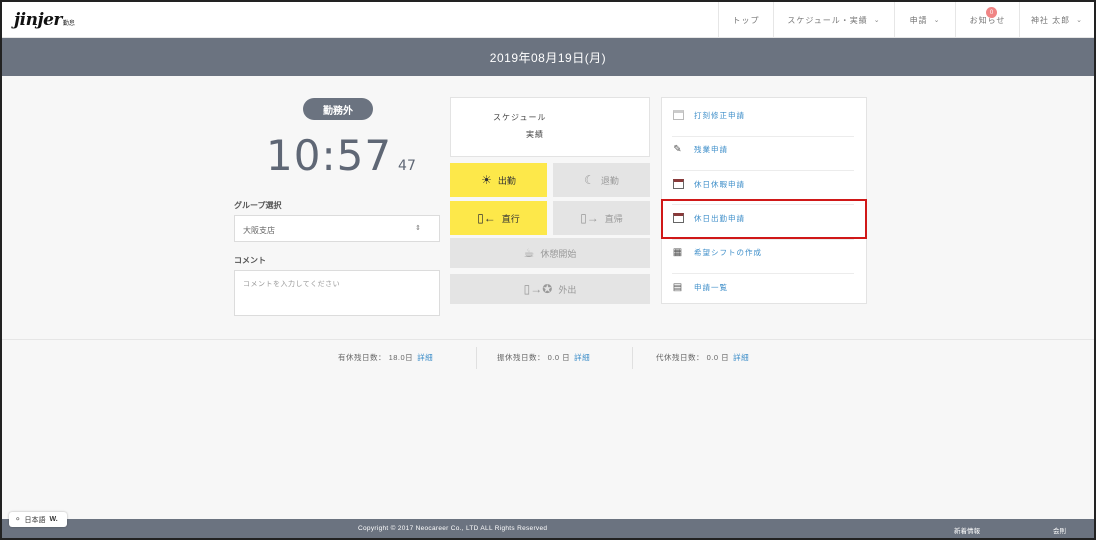 The image size is (1096, 540). I want to click on menu-label: 休日出勤申請, so click(719, 218).